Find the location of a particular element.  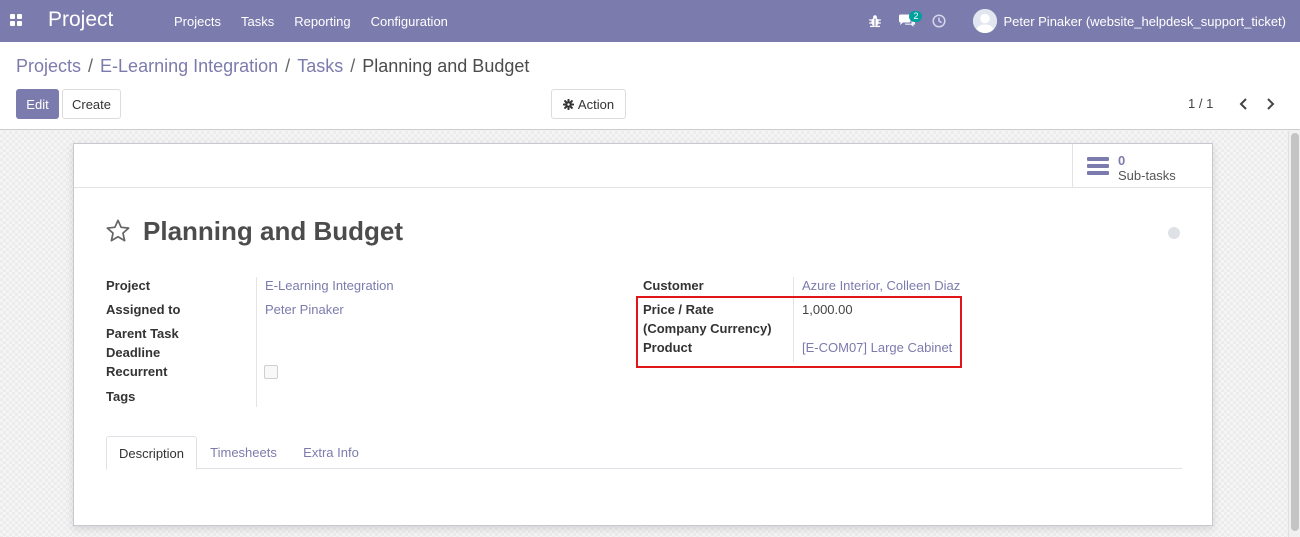

recurrent-checkbox is located at coordinates (271, 372).